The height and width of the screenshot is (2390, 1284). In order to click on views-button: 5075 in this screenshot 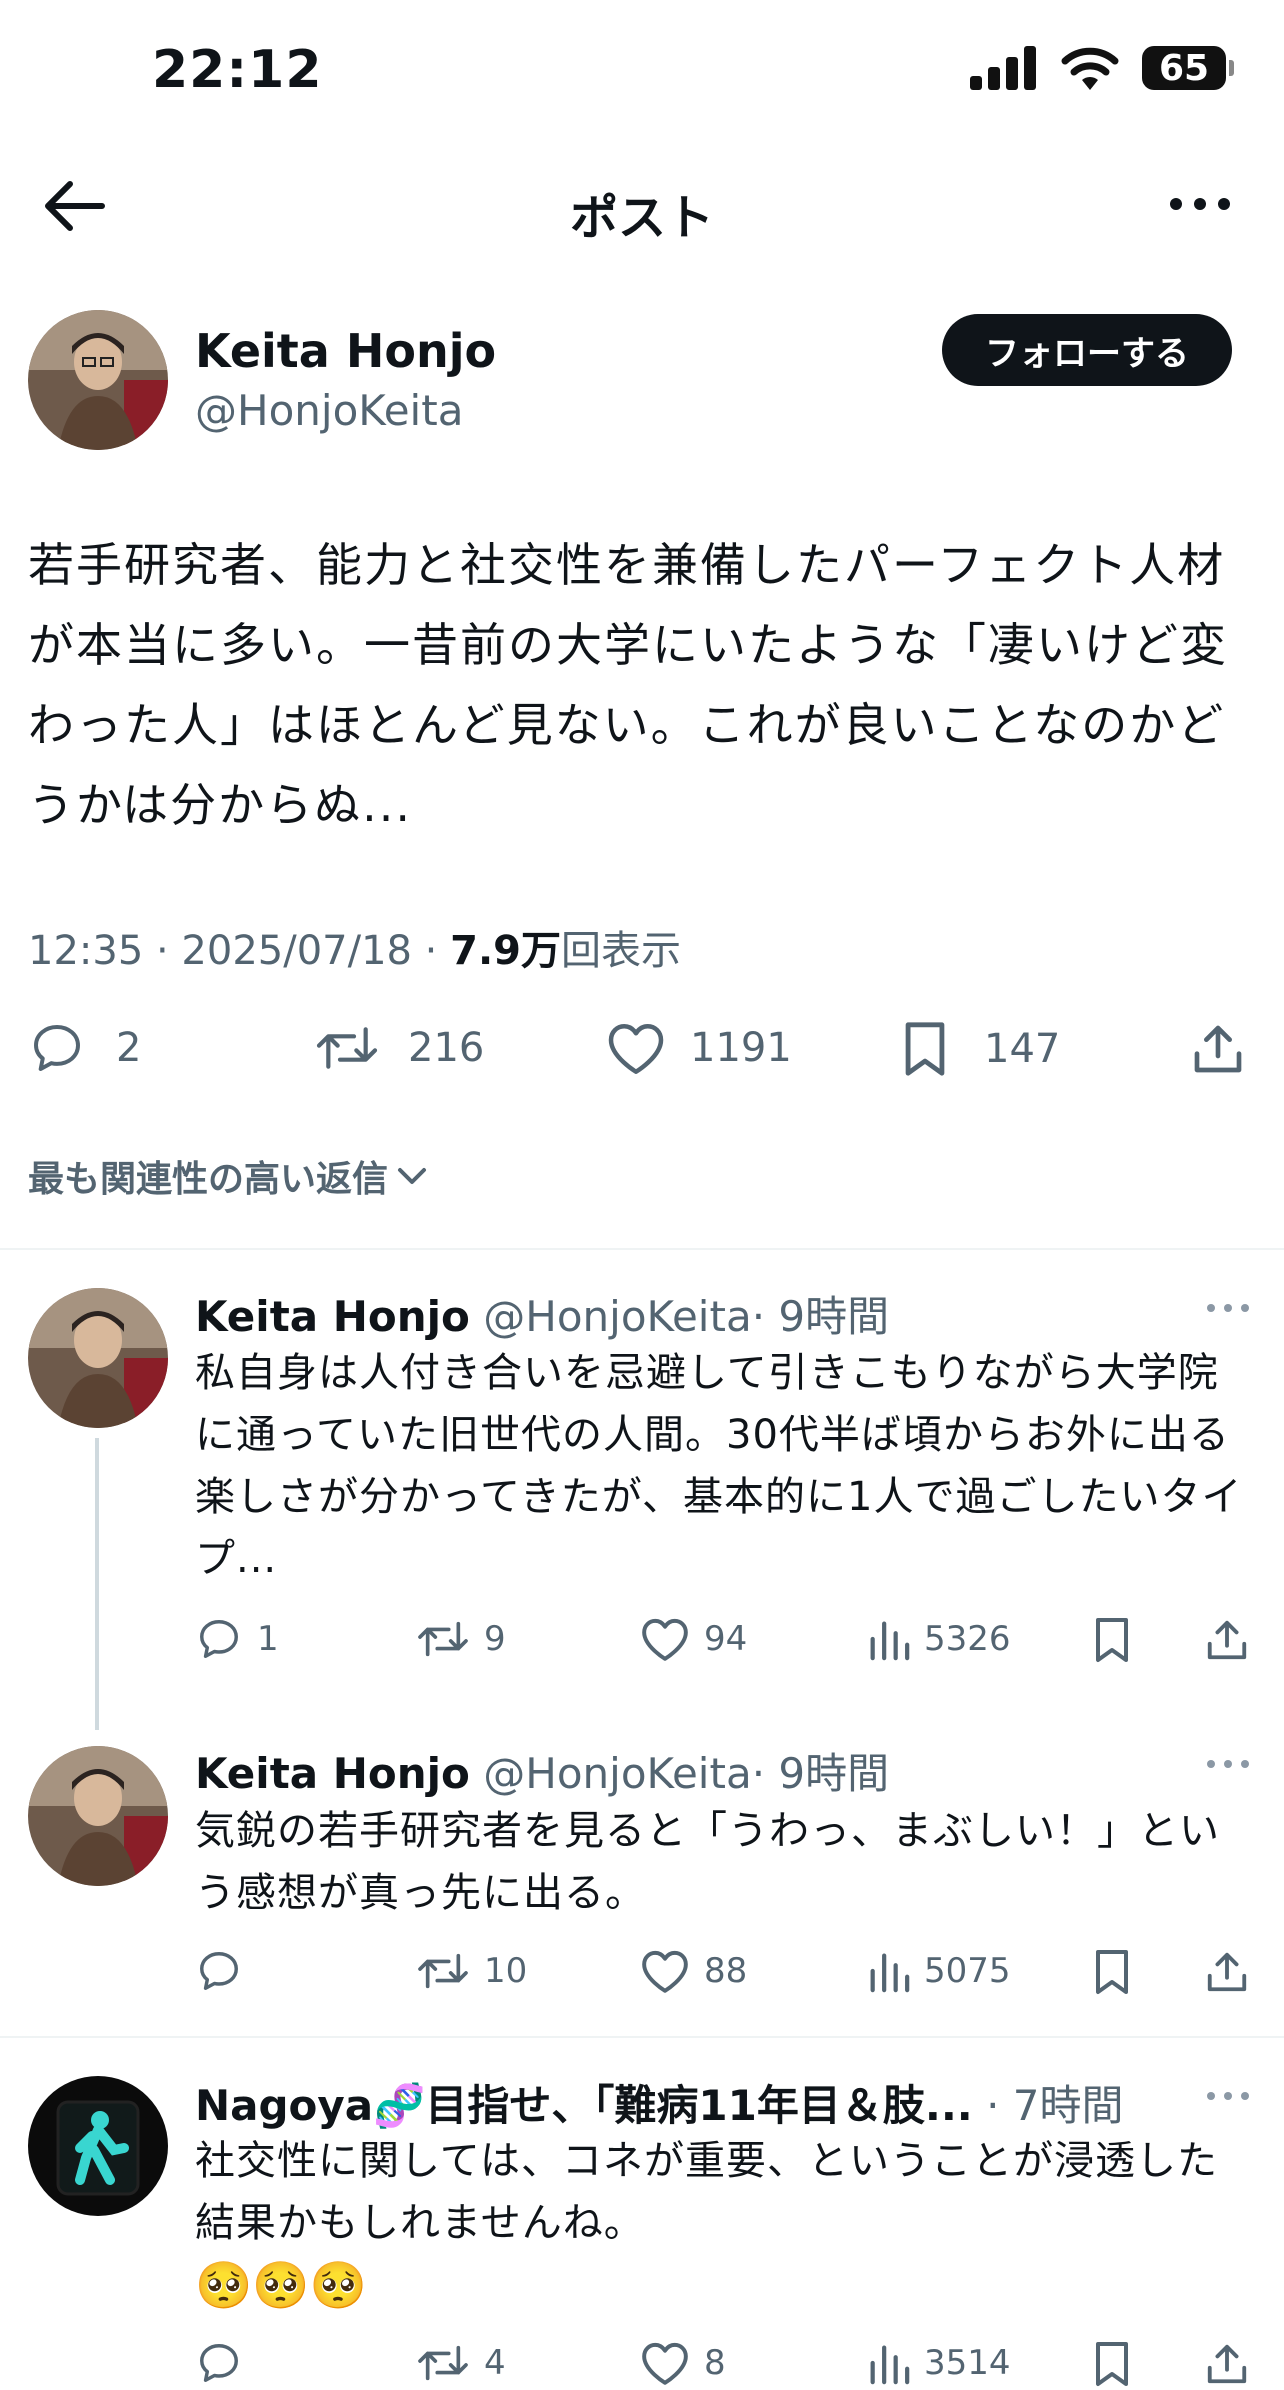, I will do `click(938, 1971)`.